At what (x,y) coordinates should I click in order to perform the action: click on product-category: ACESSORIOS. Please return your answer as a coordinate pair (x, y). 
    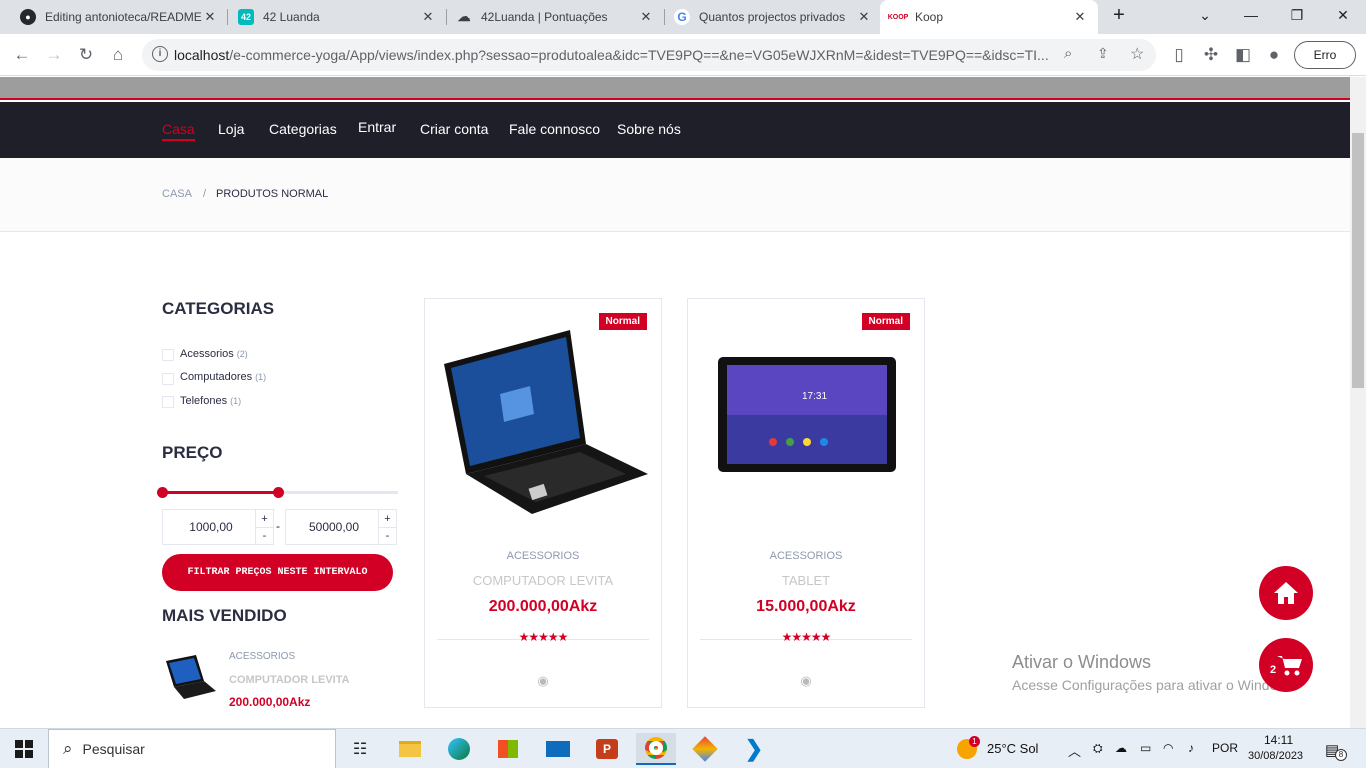
    Looking at the image, I should click on (543, 556).